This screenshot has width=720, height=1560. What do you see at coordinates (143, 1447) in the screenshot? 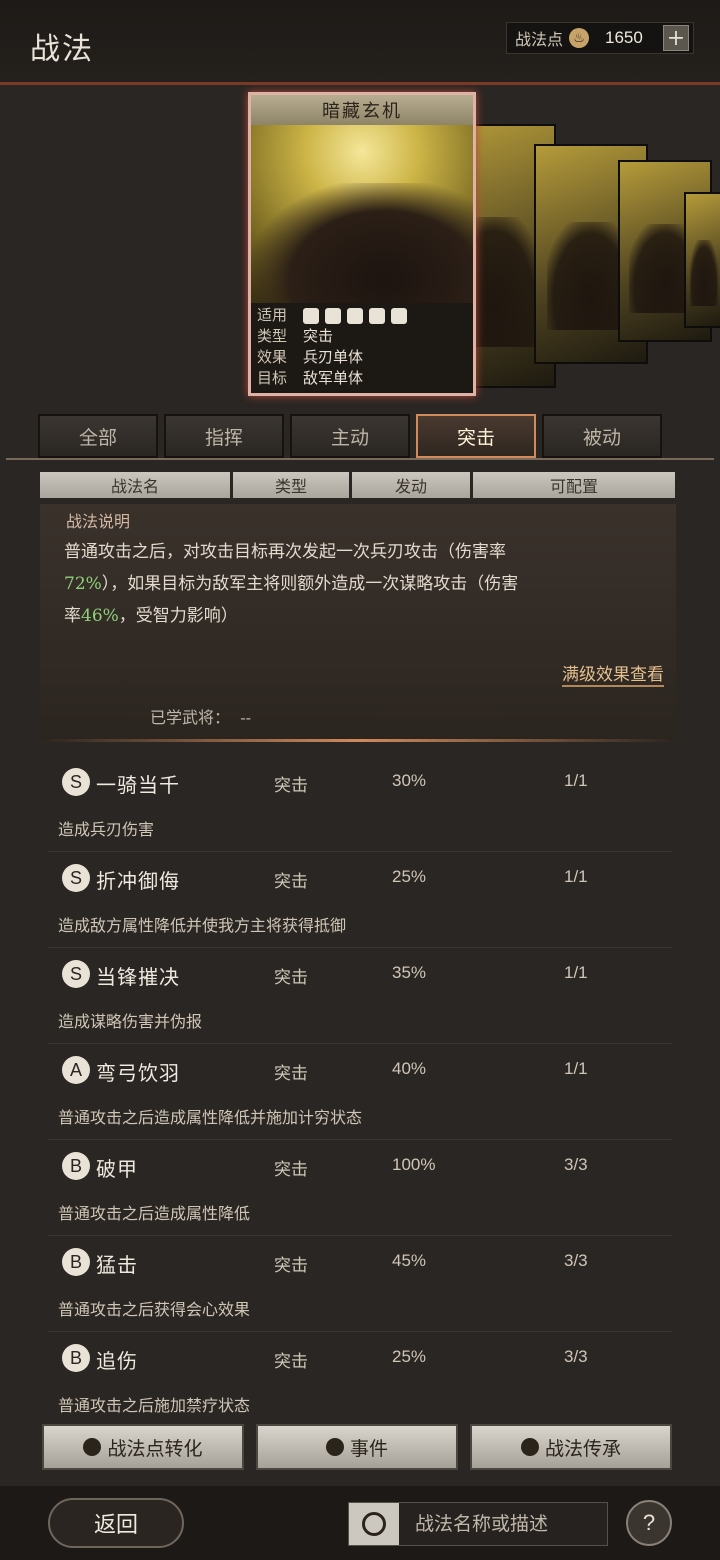
I see `convert-points-button: 战法点转化` at bounding box center [143, 1447].